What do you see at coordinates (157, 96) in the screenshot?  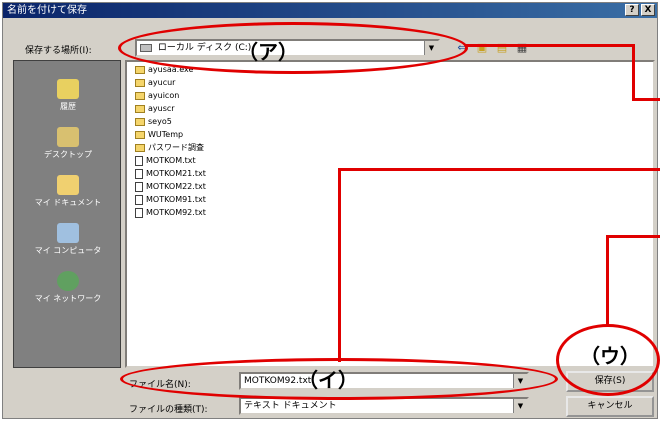 I see `list-item: ayuicon` at bounding box center [157, 96].